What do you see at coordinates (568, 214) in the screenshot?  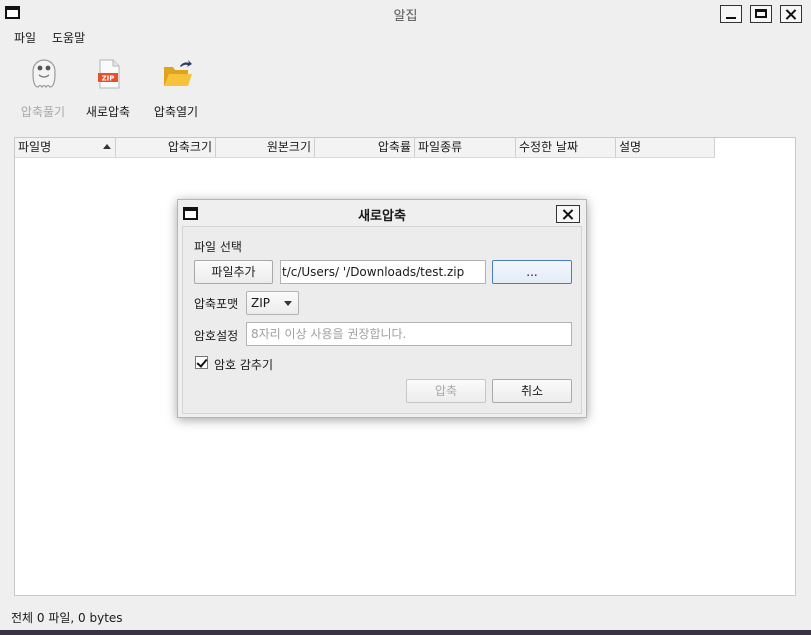 I see `dialog-close-button` at bounding box center [568, 214].